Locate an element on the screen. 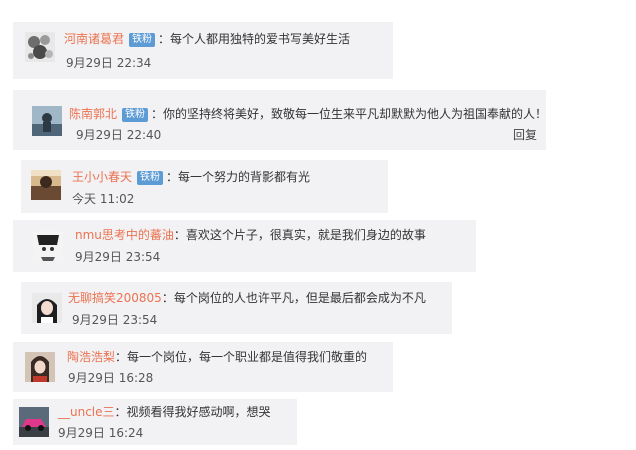 The width and height of the screenshot is (636, 450). comment-time: 9月29日 16:28 is located at coordinates (111, 378).